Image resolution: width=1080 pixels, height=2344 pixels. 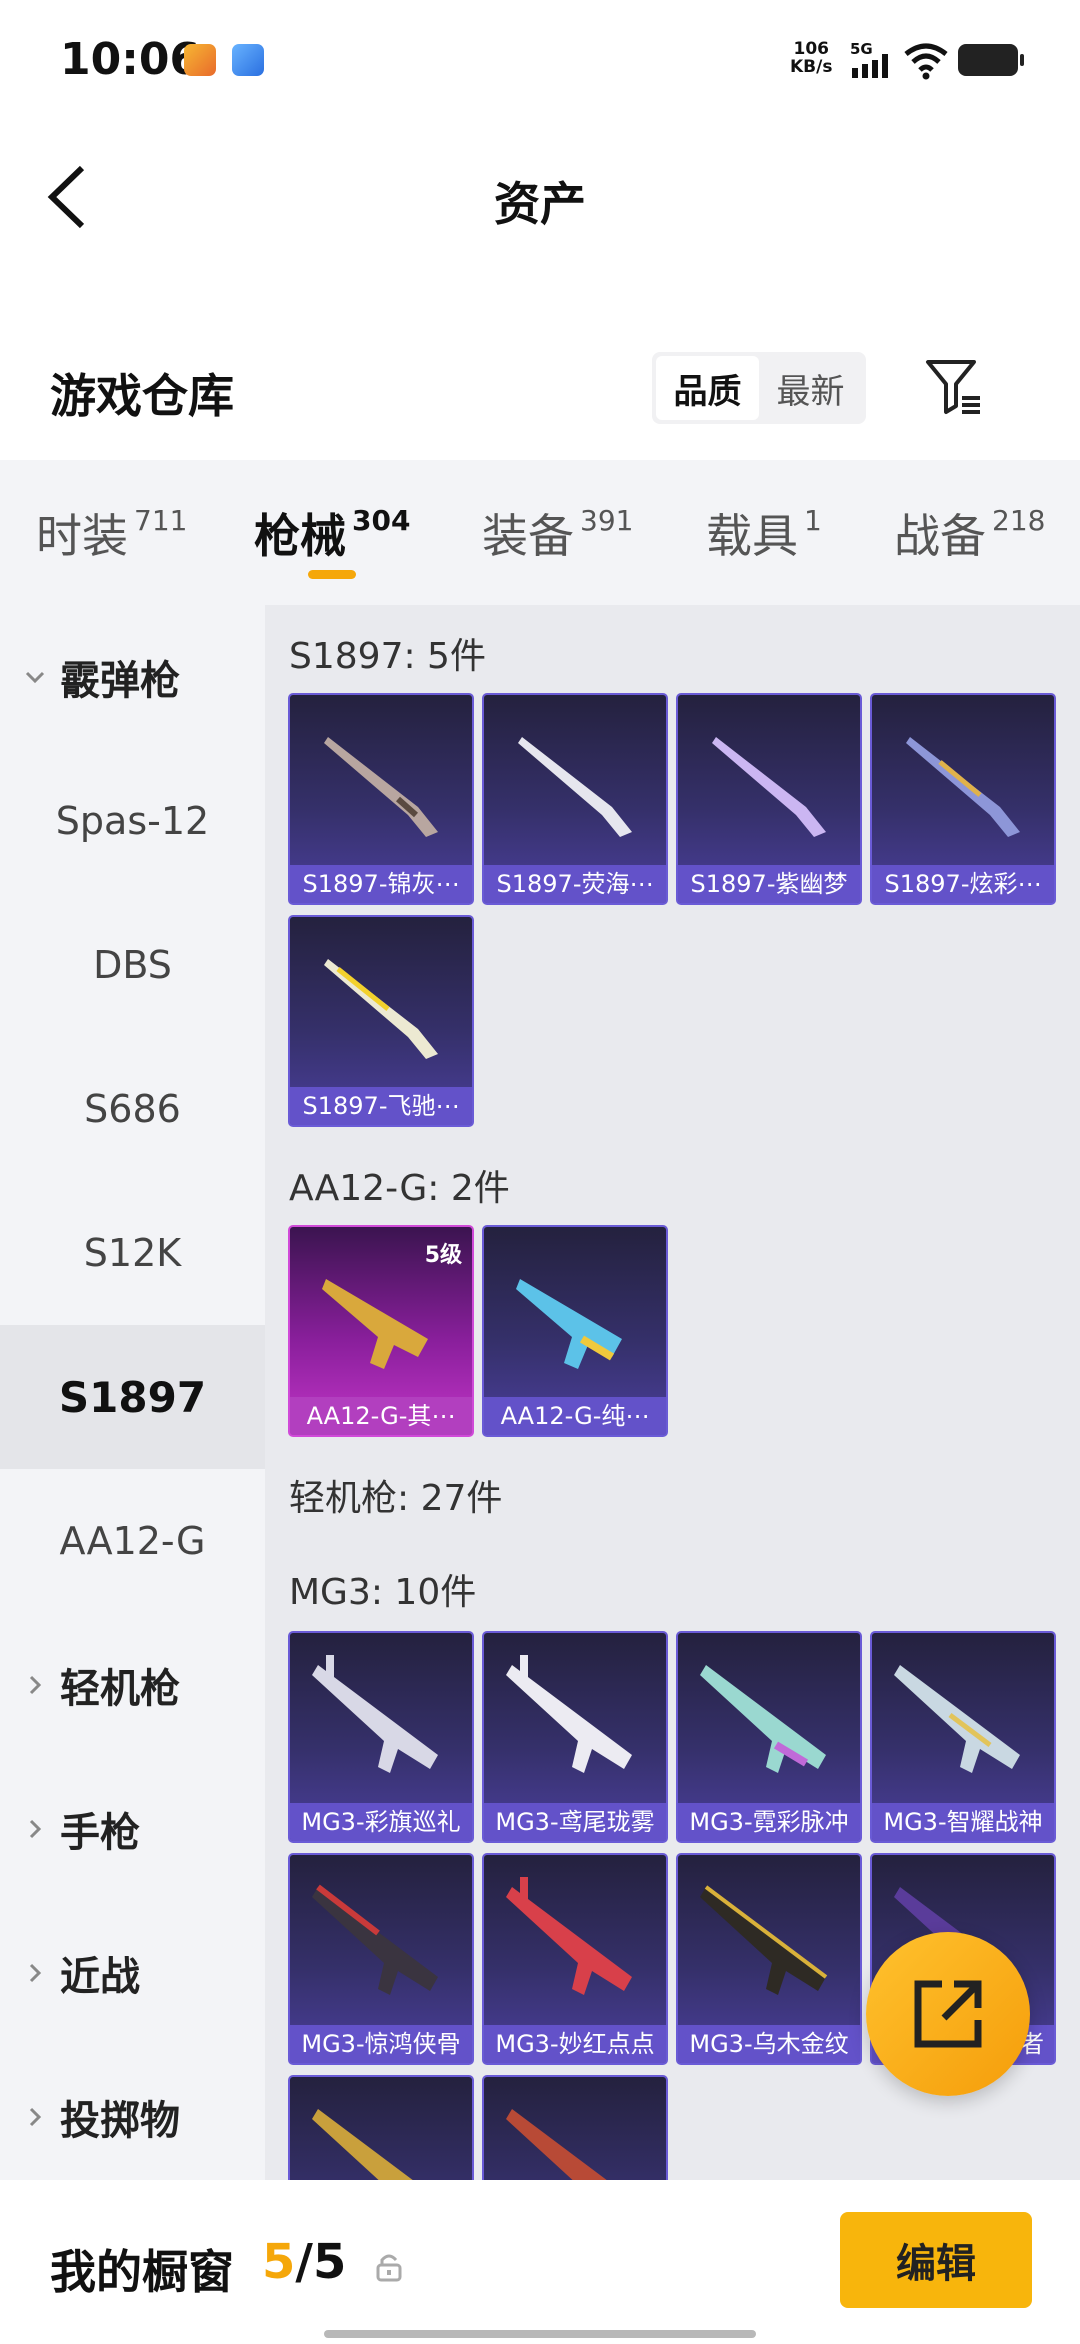 I want to click on network-type: 5G, so click(x=861, y=49).